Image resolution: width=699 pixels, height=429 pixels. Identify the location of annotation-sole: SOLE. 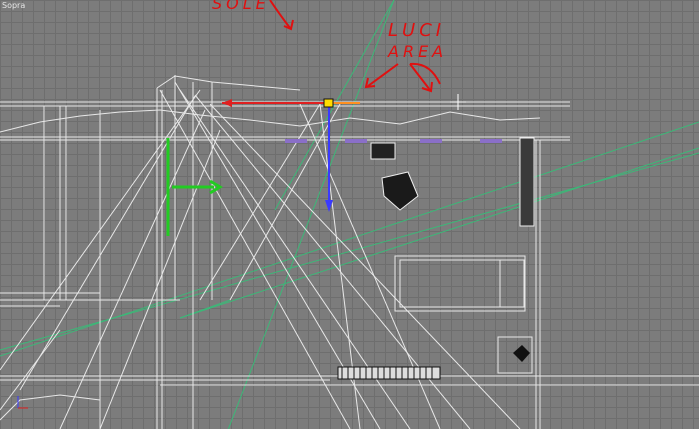
(241, 6).